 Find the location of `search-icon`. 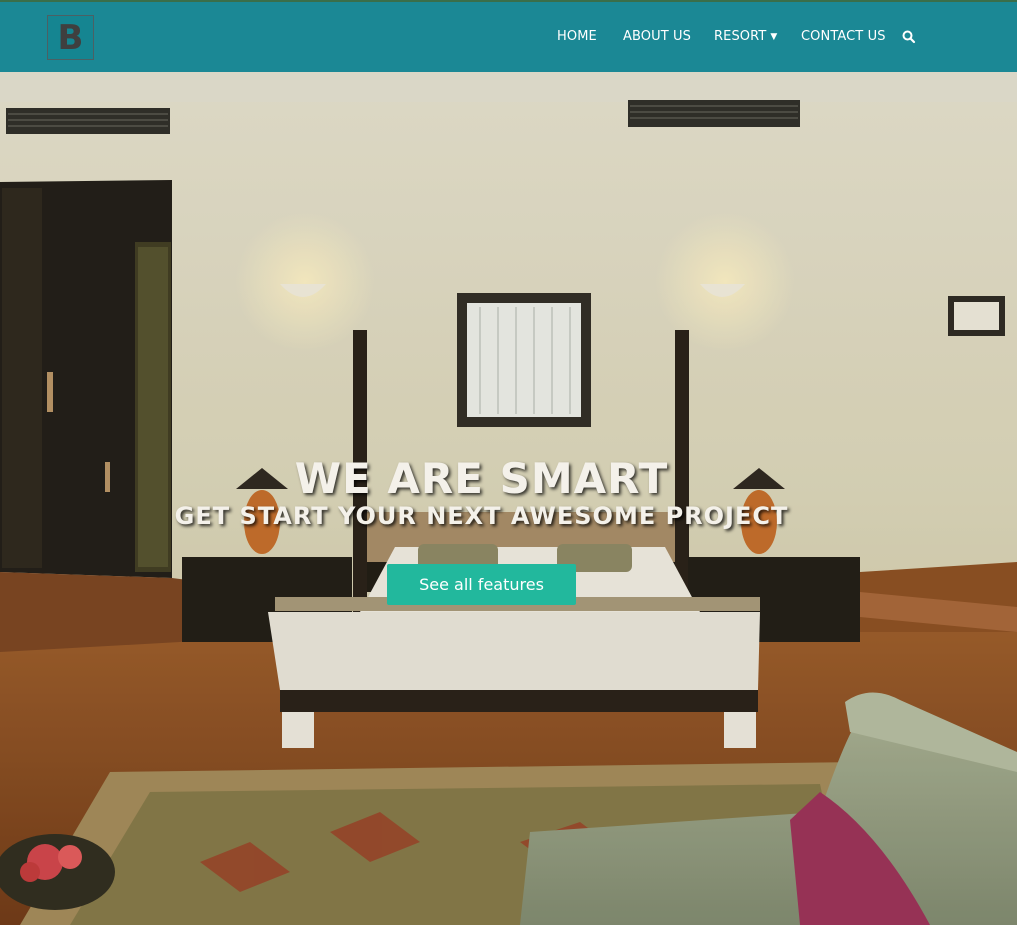

search-icon is located at coordinates (910, 37).